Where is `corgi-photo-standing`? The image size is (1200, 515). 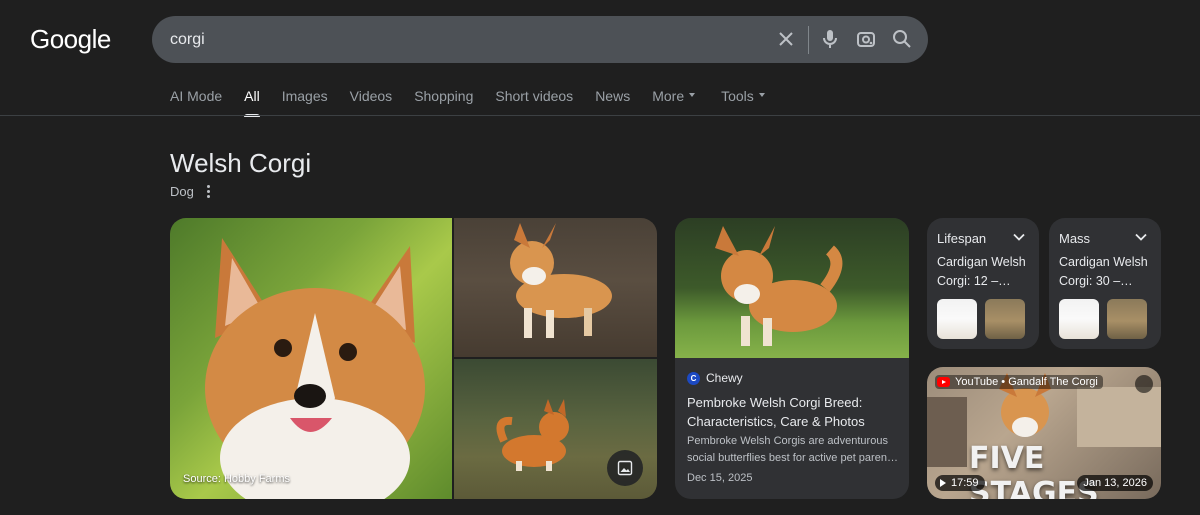
corgi-photo-standing is located at coordinates (555, 287).